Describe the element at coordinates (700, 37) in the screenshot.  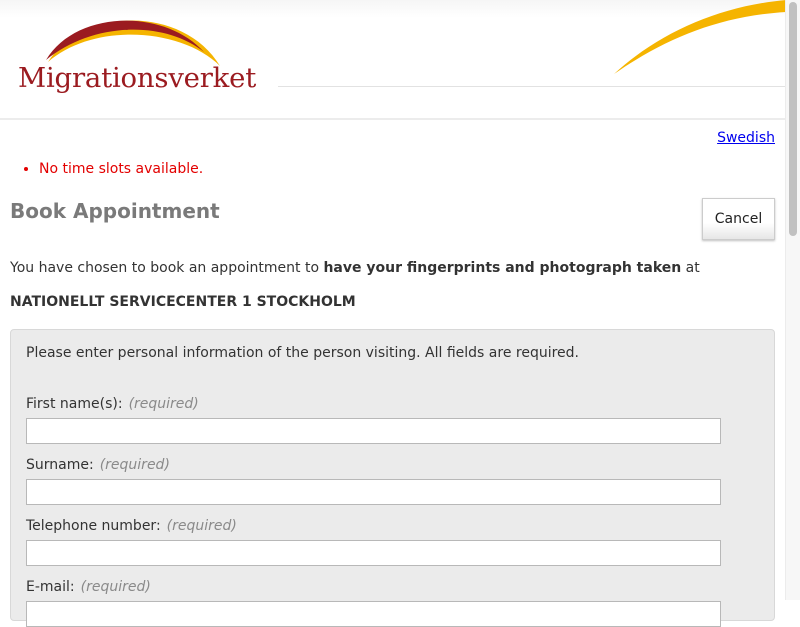
I see `decorative-arc-icon` at that location.